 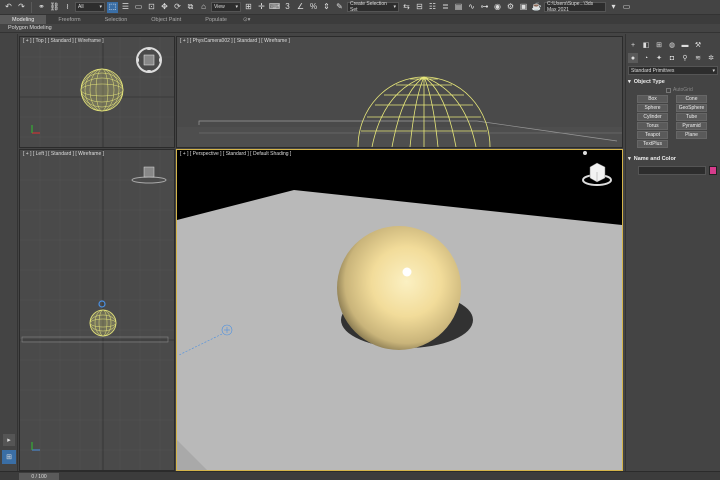 I want to click on cone-button: Cone, so click(x=691, y=99).